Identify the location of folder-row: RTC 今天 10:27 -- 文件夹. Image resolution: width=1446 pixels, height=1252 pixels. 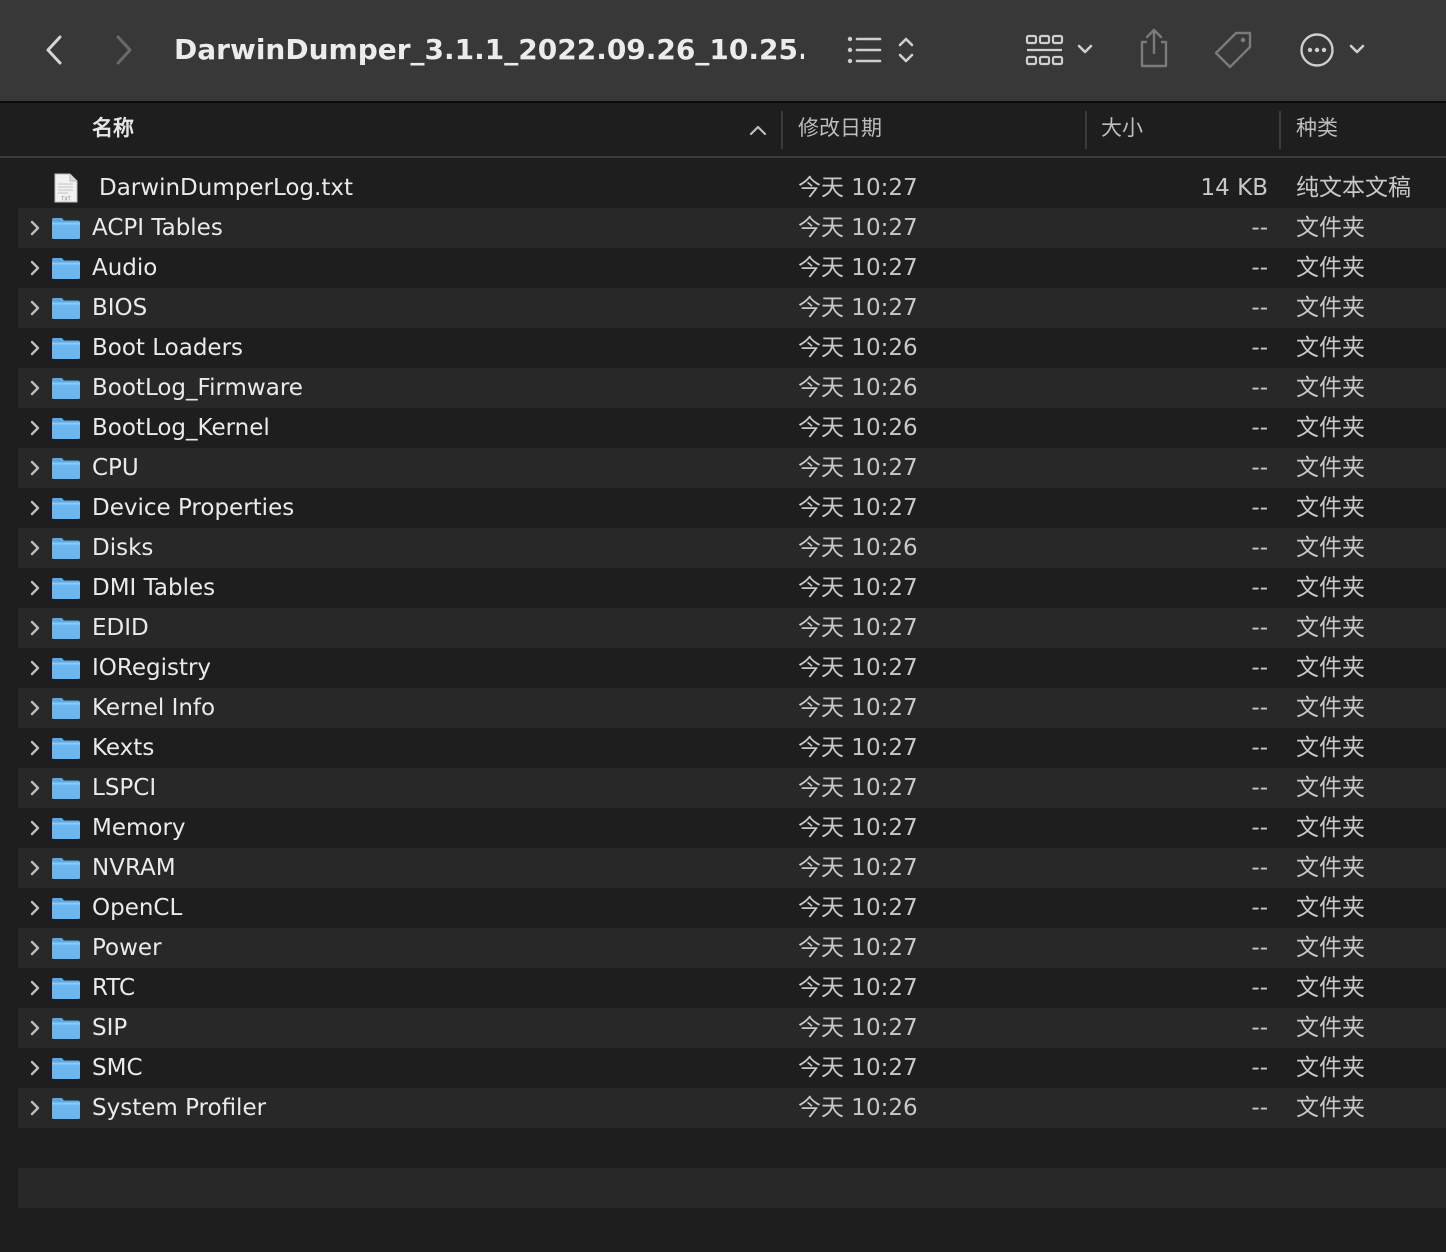
(732, 988).